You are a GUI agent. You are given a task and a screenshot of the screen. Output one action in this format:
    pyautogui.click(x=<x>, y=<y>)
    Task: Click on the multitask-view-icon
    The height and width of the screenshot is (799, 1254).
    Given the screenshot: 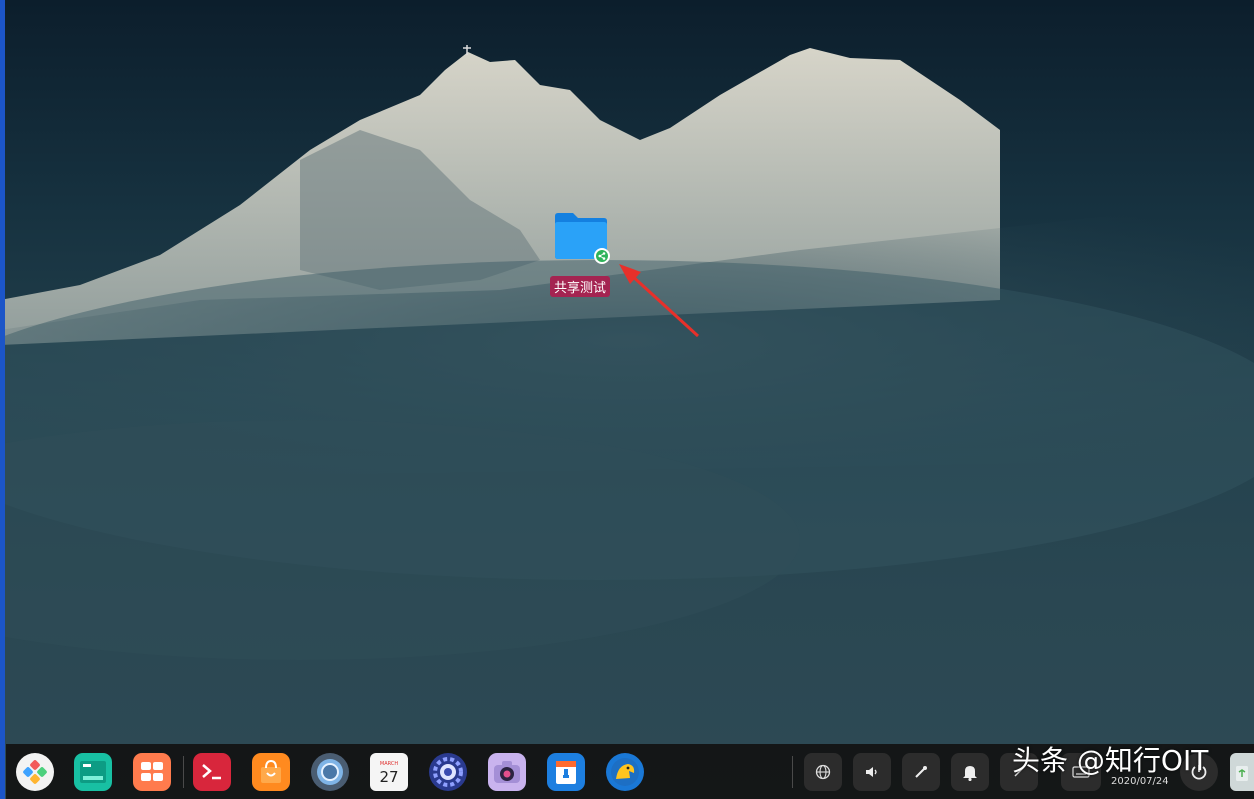 What is the action you would take?
    pyautogui.click(x=152, y=772)
    